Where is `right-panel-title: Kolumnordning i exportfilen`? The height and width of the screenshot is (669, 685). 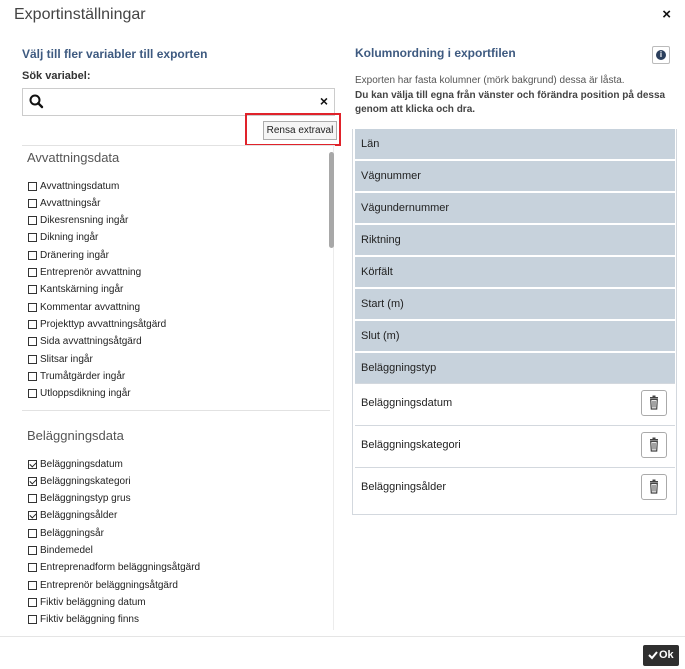 right-panel-title: Kolumnordning i exportfilen is located at coordinates (435, 53).